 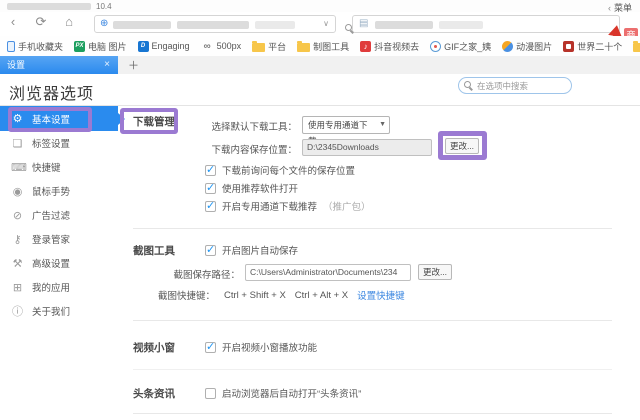 What do you see at coordinates (163, 46) in the screenshot?
I see `bookmark-item: D Engaging` at bounding box center [163, 46].